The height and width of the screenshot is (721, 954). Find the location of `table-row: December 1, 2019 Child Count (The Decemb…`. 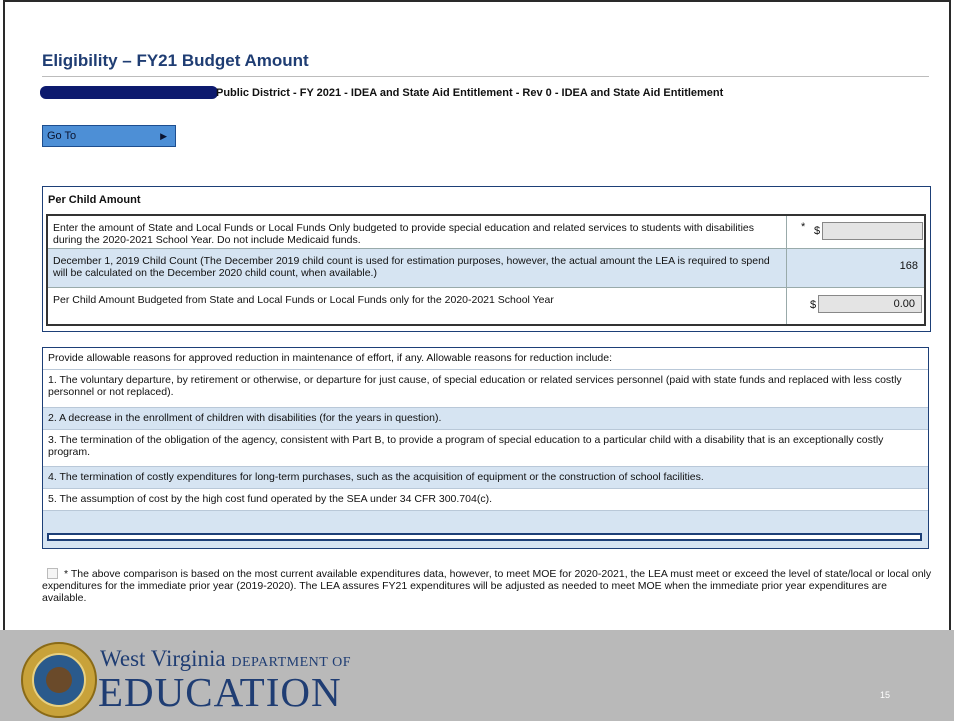

table-row: December 1, 2019 Child Count (The Decemb… is located at coordinates (486, 268).